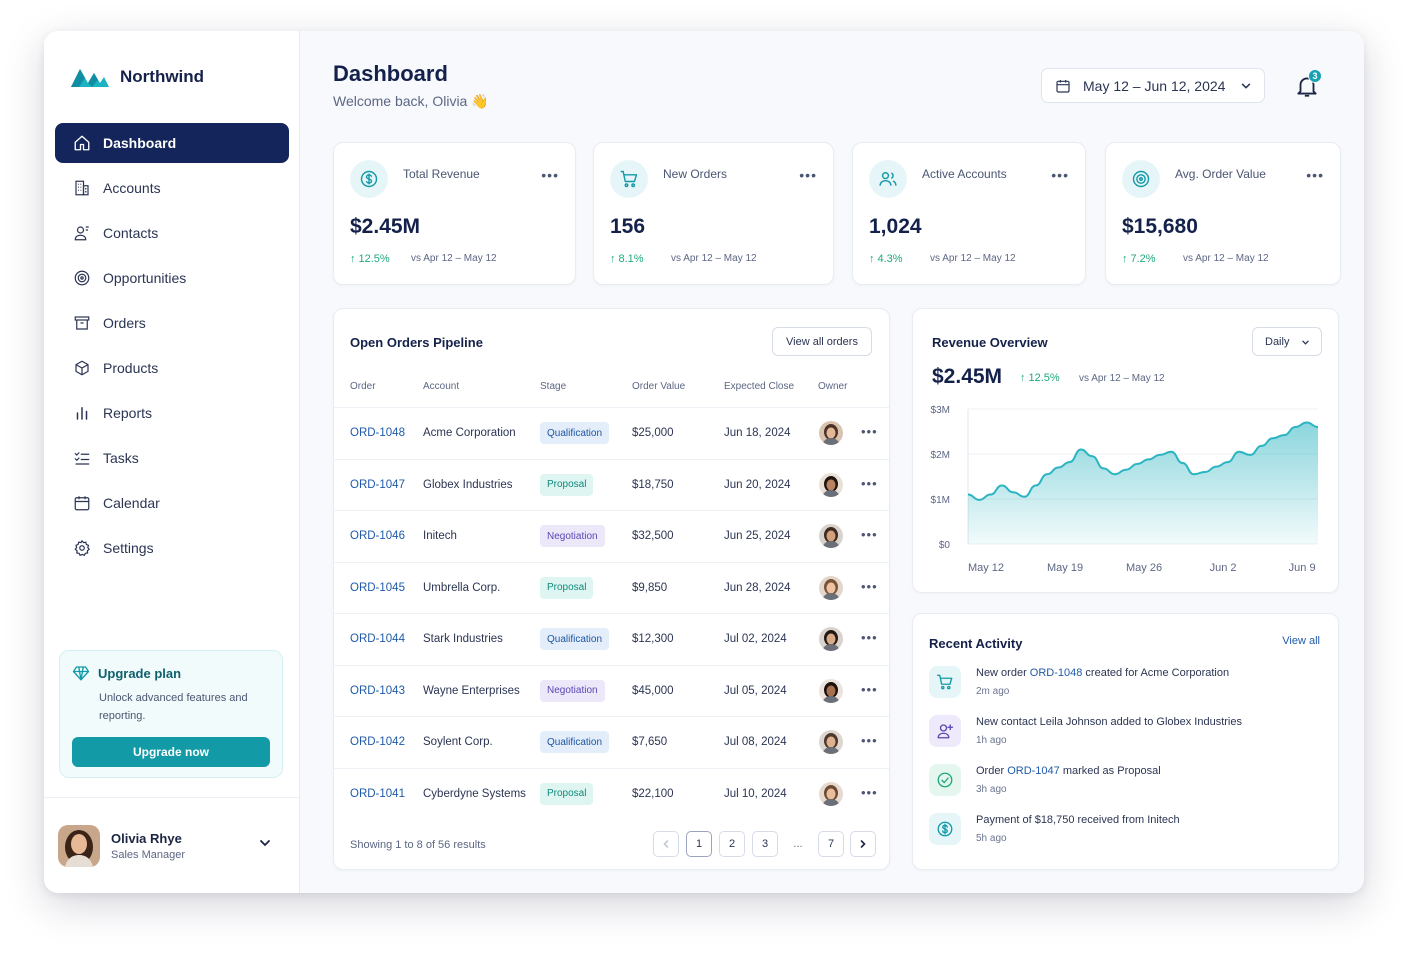 The width and height of the screenshot is (1408, 960). Describe the element at coordinates (831, 844) in the screenshot. I see `page-button: 7` at that location.